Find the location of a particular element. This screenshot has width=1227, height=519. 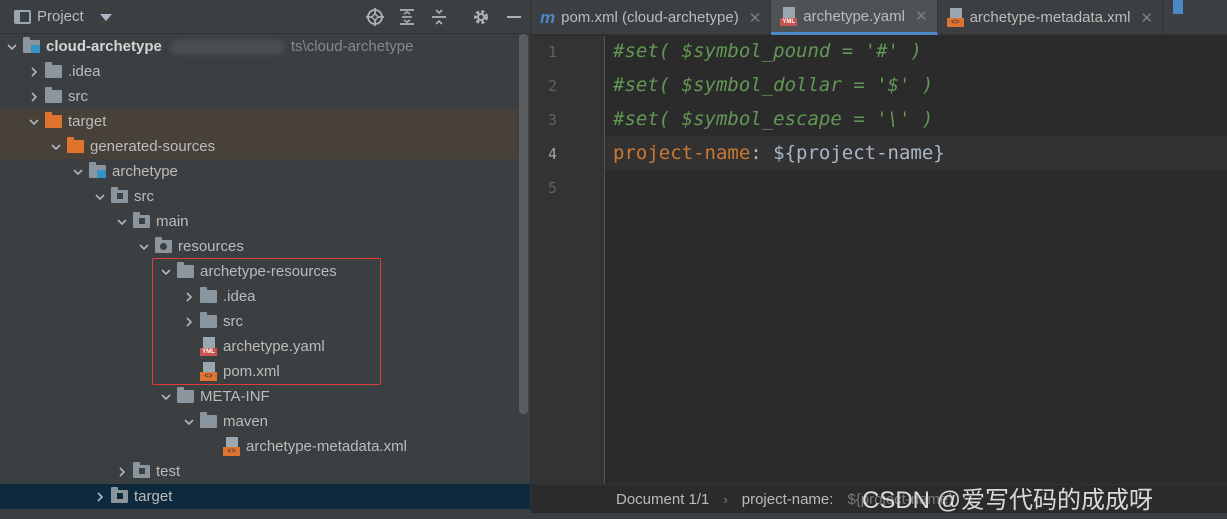

line-number: 2 is located at coordinates (552, 86).